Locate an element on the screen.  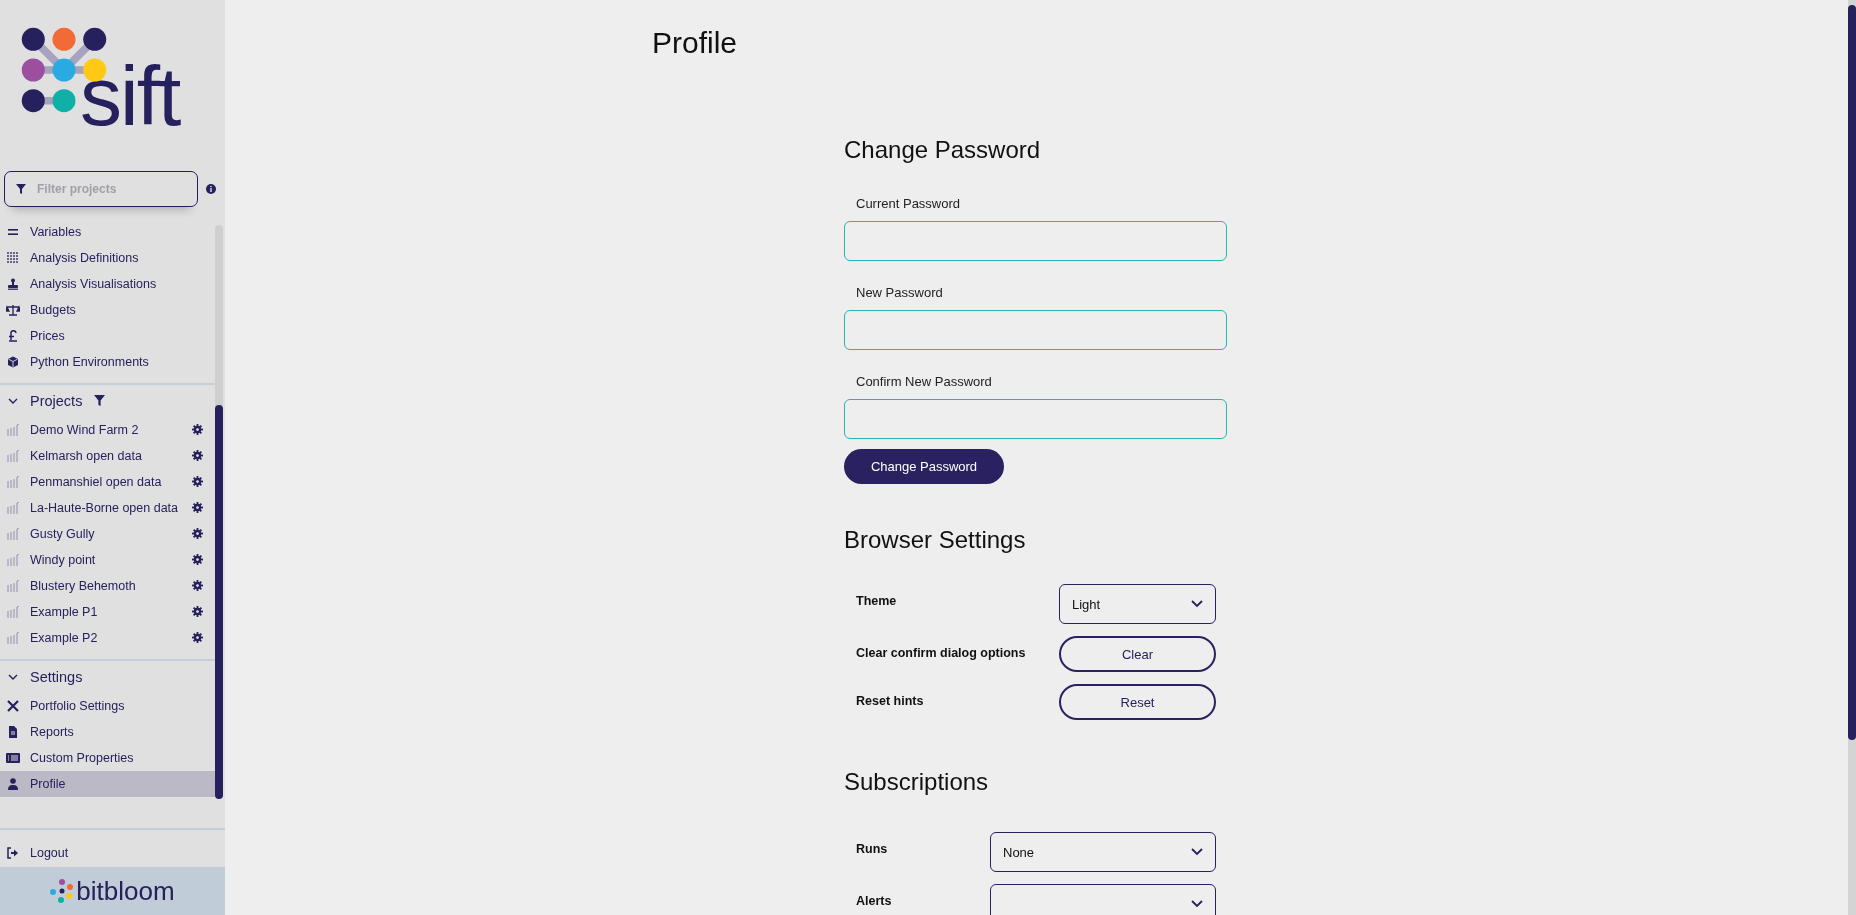
file-icon is located at coordinates (13, 731).